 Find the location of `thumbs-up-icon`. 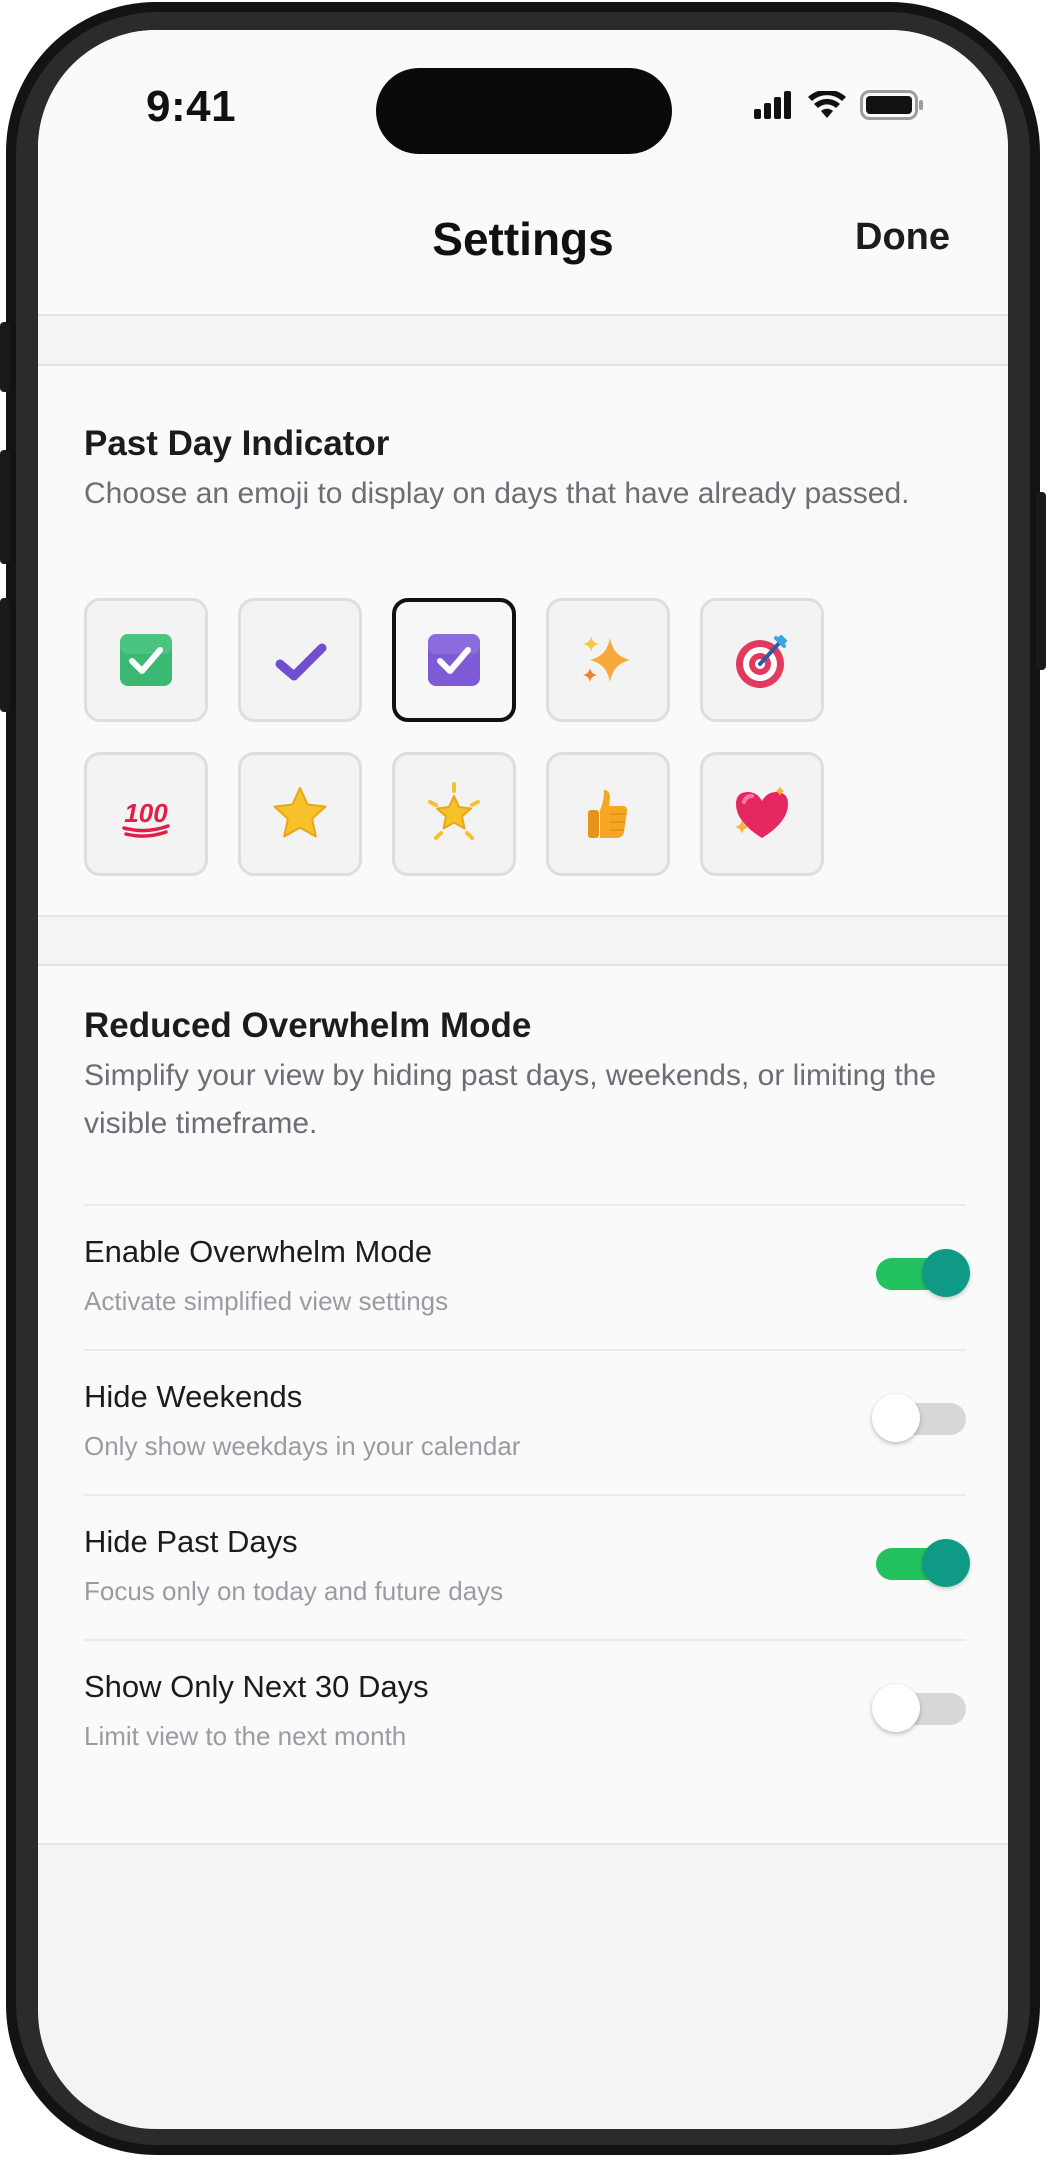

thumbs-up-icon is located at coordinates (608, 814).